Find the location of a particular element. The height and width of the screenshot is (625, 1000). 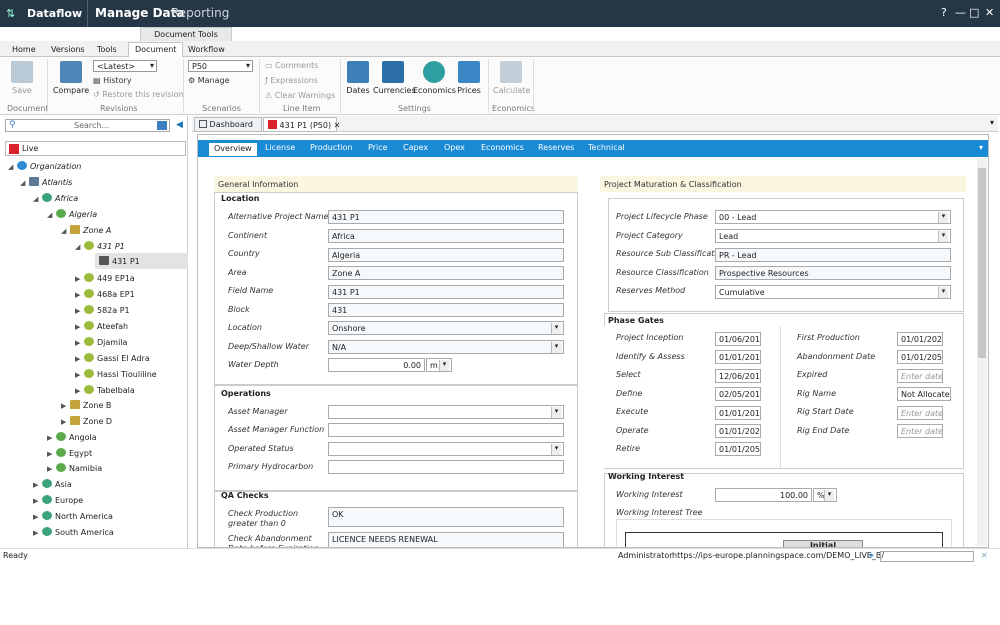

status-close-icon: ✕ is located at coordinates (984, 555).